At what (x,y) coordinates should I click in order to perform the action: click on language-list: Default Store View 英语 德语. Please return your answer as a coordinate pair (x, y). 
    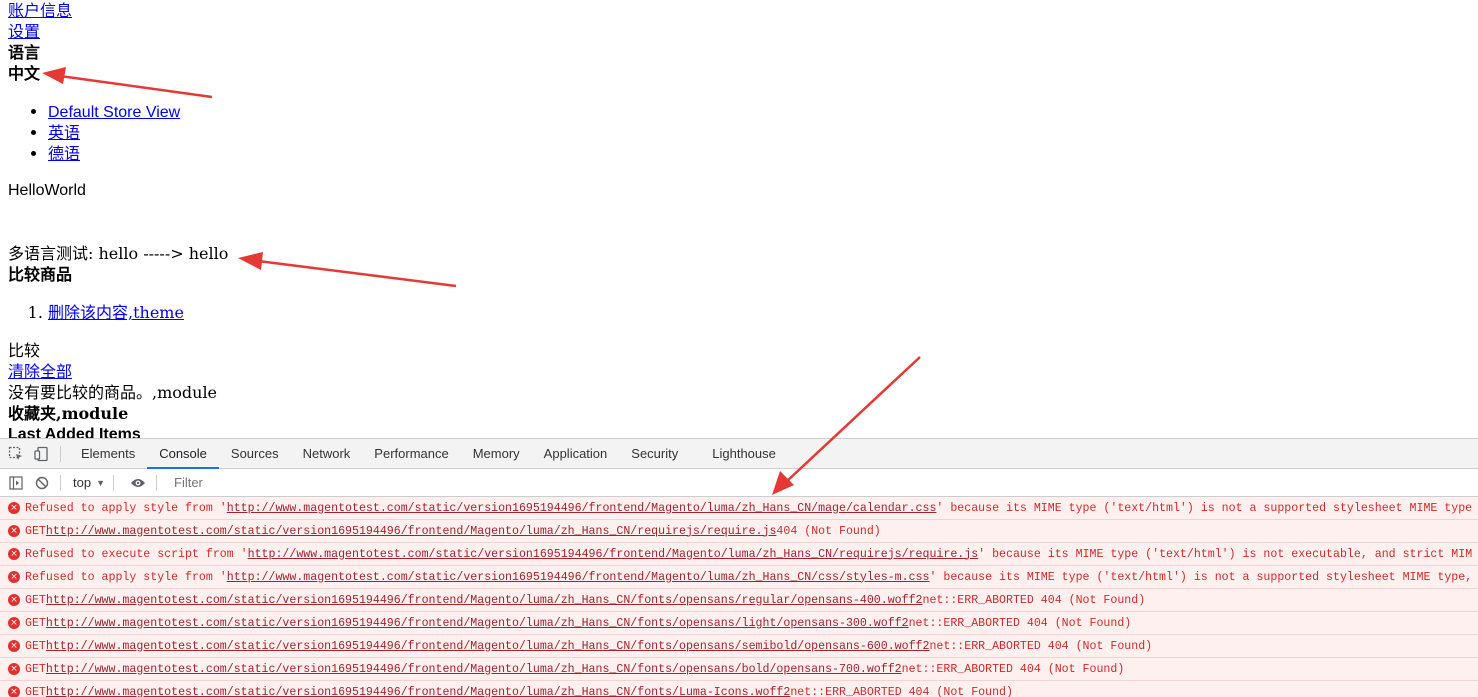
    Looking at the image, I should click on (94, 132).